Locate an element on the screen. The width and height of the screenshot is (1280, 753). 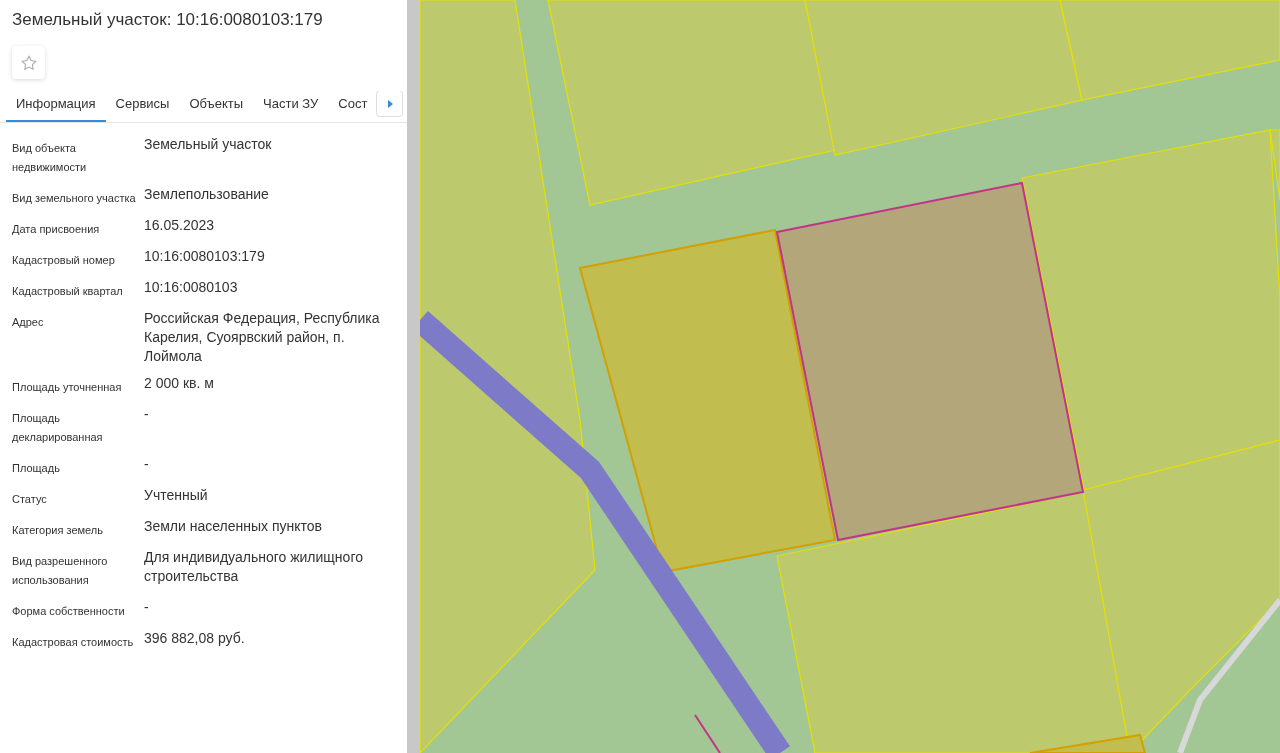
field-label: Дата присвоения is located at coordinates (56, 229).